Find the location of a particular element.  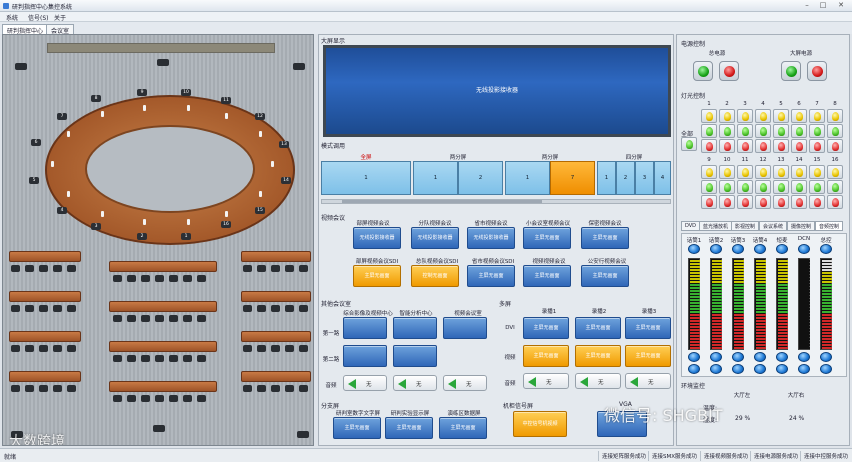

seat: 14 is located at coordinates (286, 180).